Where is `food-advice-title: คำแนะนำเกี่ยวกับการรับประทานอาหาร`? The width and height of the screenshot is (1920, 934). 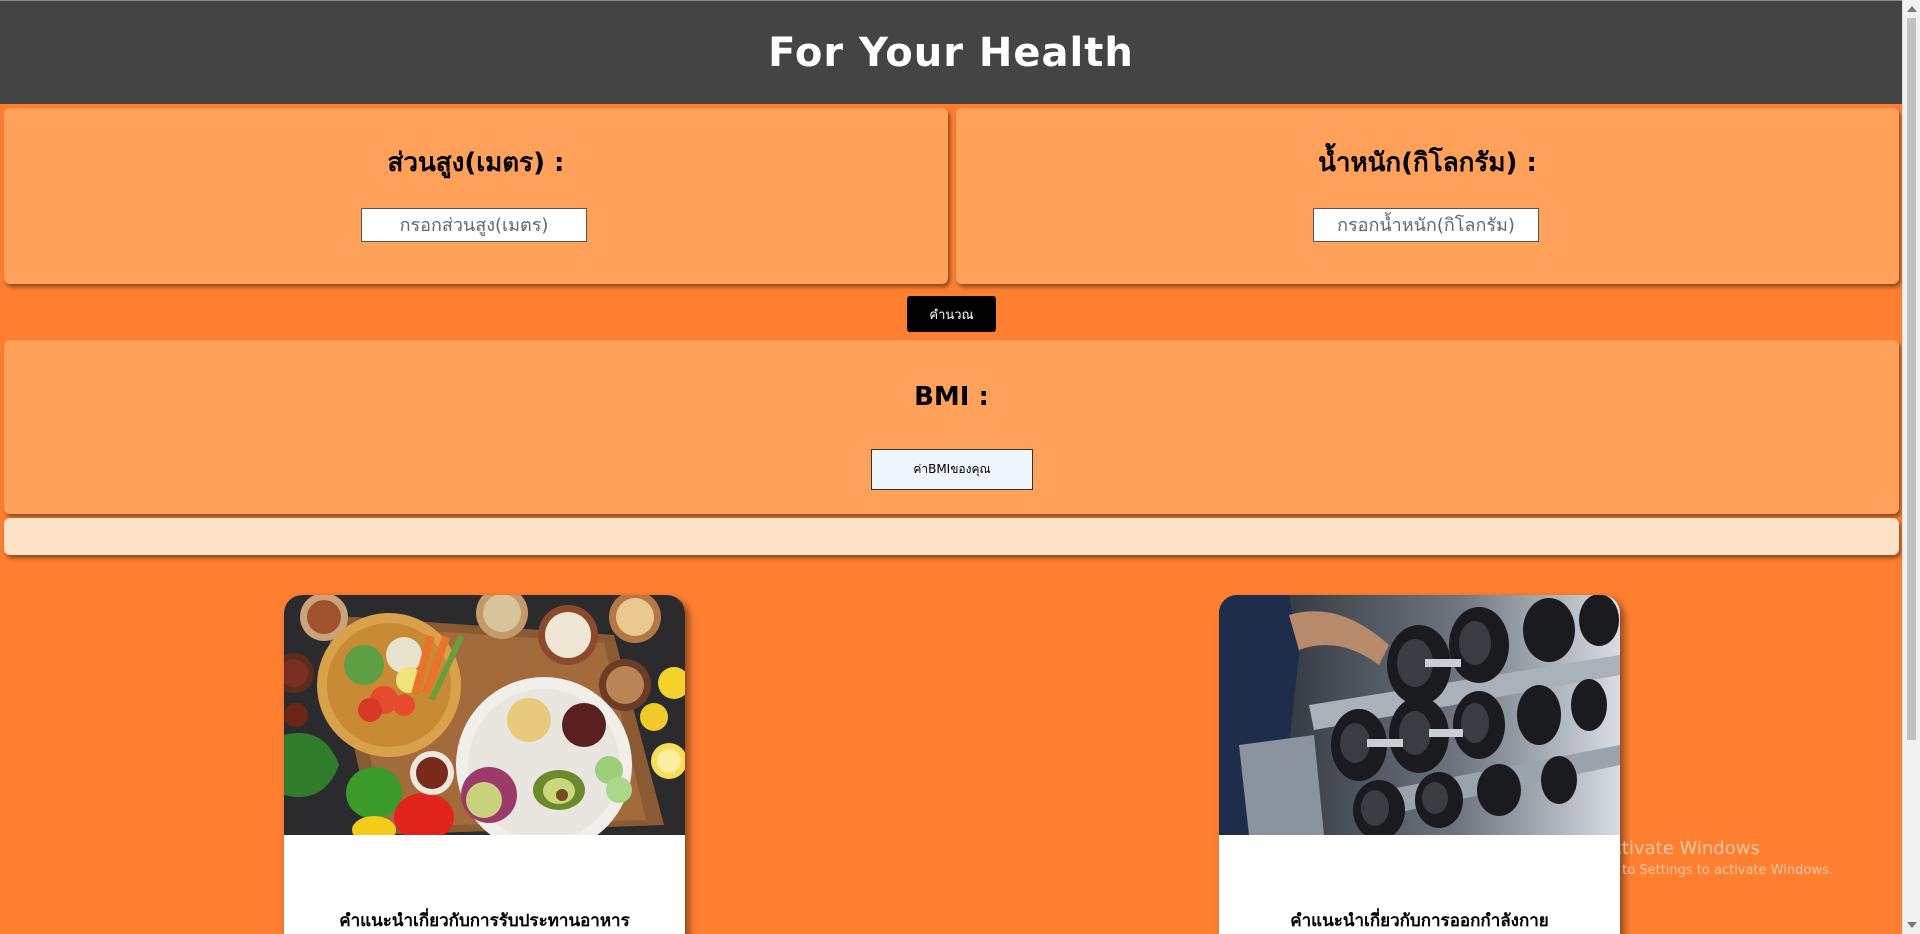
food-advice-title: คำแนะนำเกี่ยวกับการรับประทานอาหาร is located at coordinates (484, 921).